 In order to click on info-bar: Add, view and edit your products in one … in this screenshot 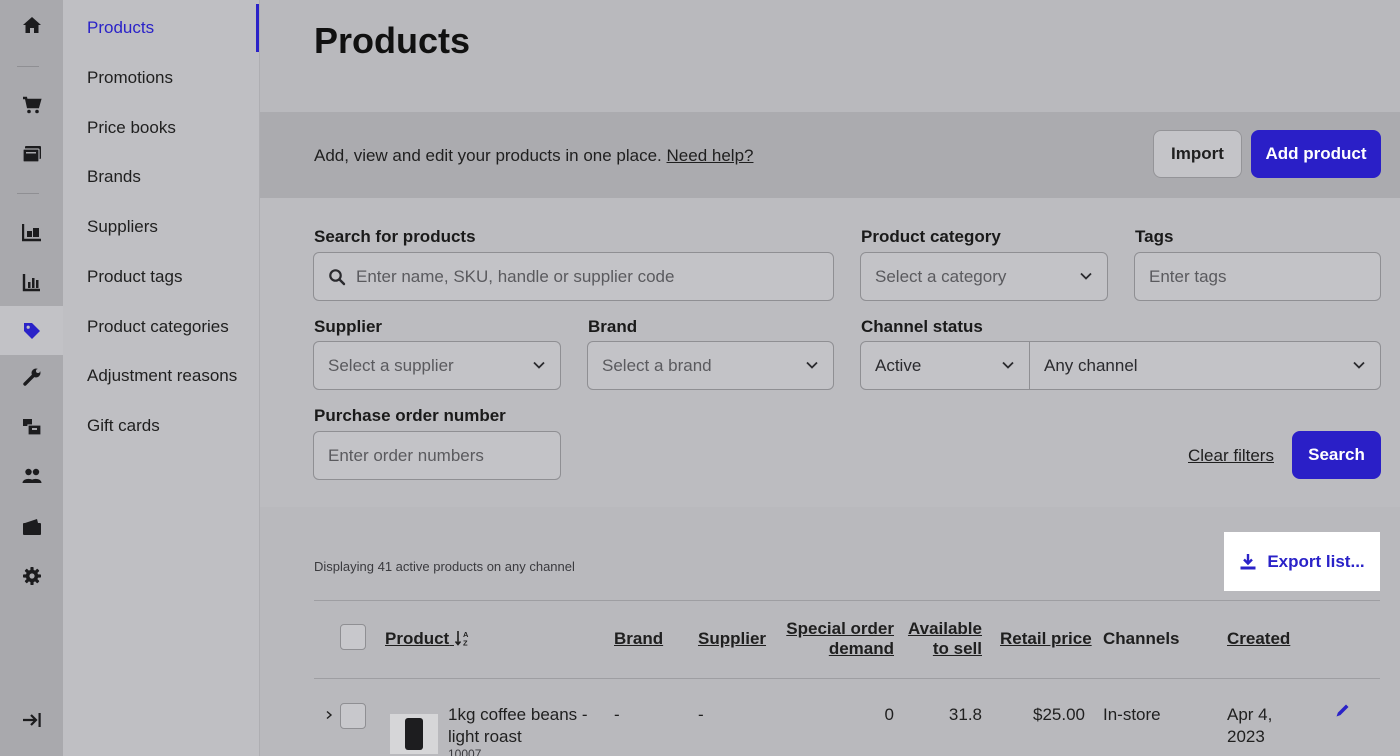, I will do `click(830, 155)`.